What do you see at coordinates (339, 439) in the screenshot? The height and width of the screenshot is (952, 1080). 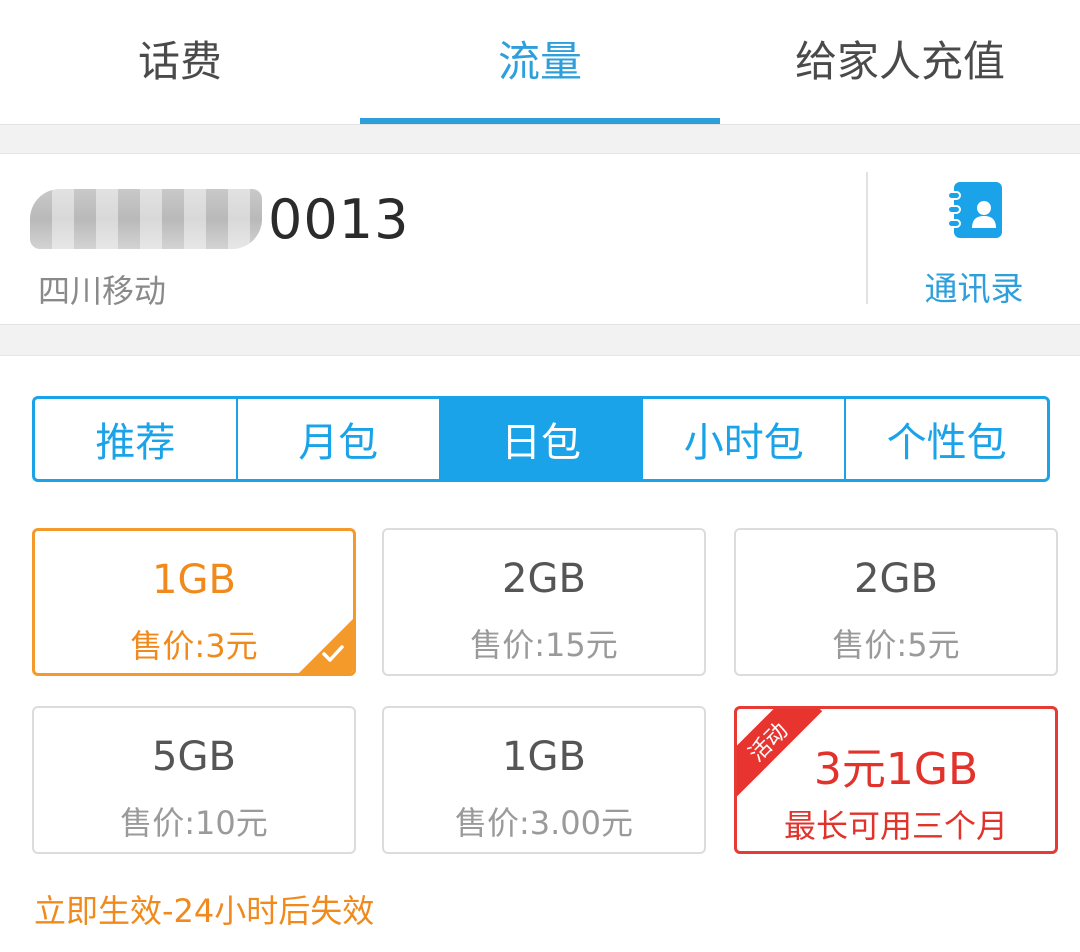 I see `tab-monthly: 月包` at bounding box center [339, 439].